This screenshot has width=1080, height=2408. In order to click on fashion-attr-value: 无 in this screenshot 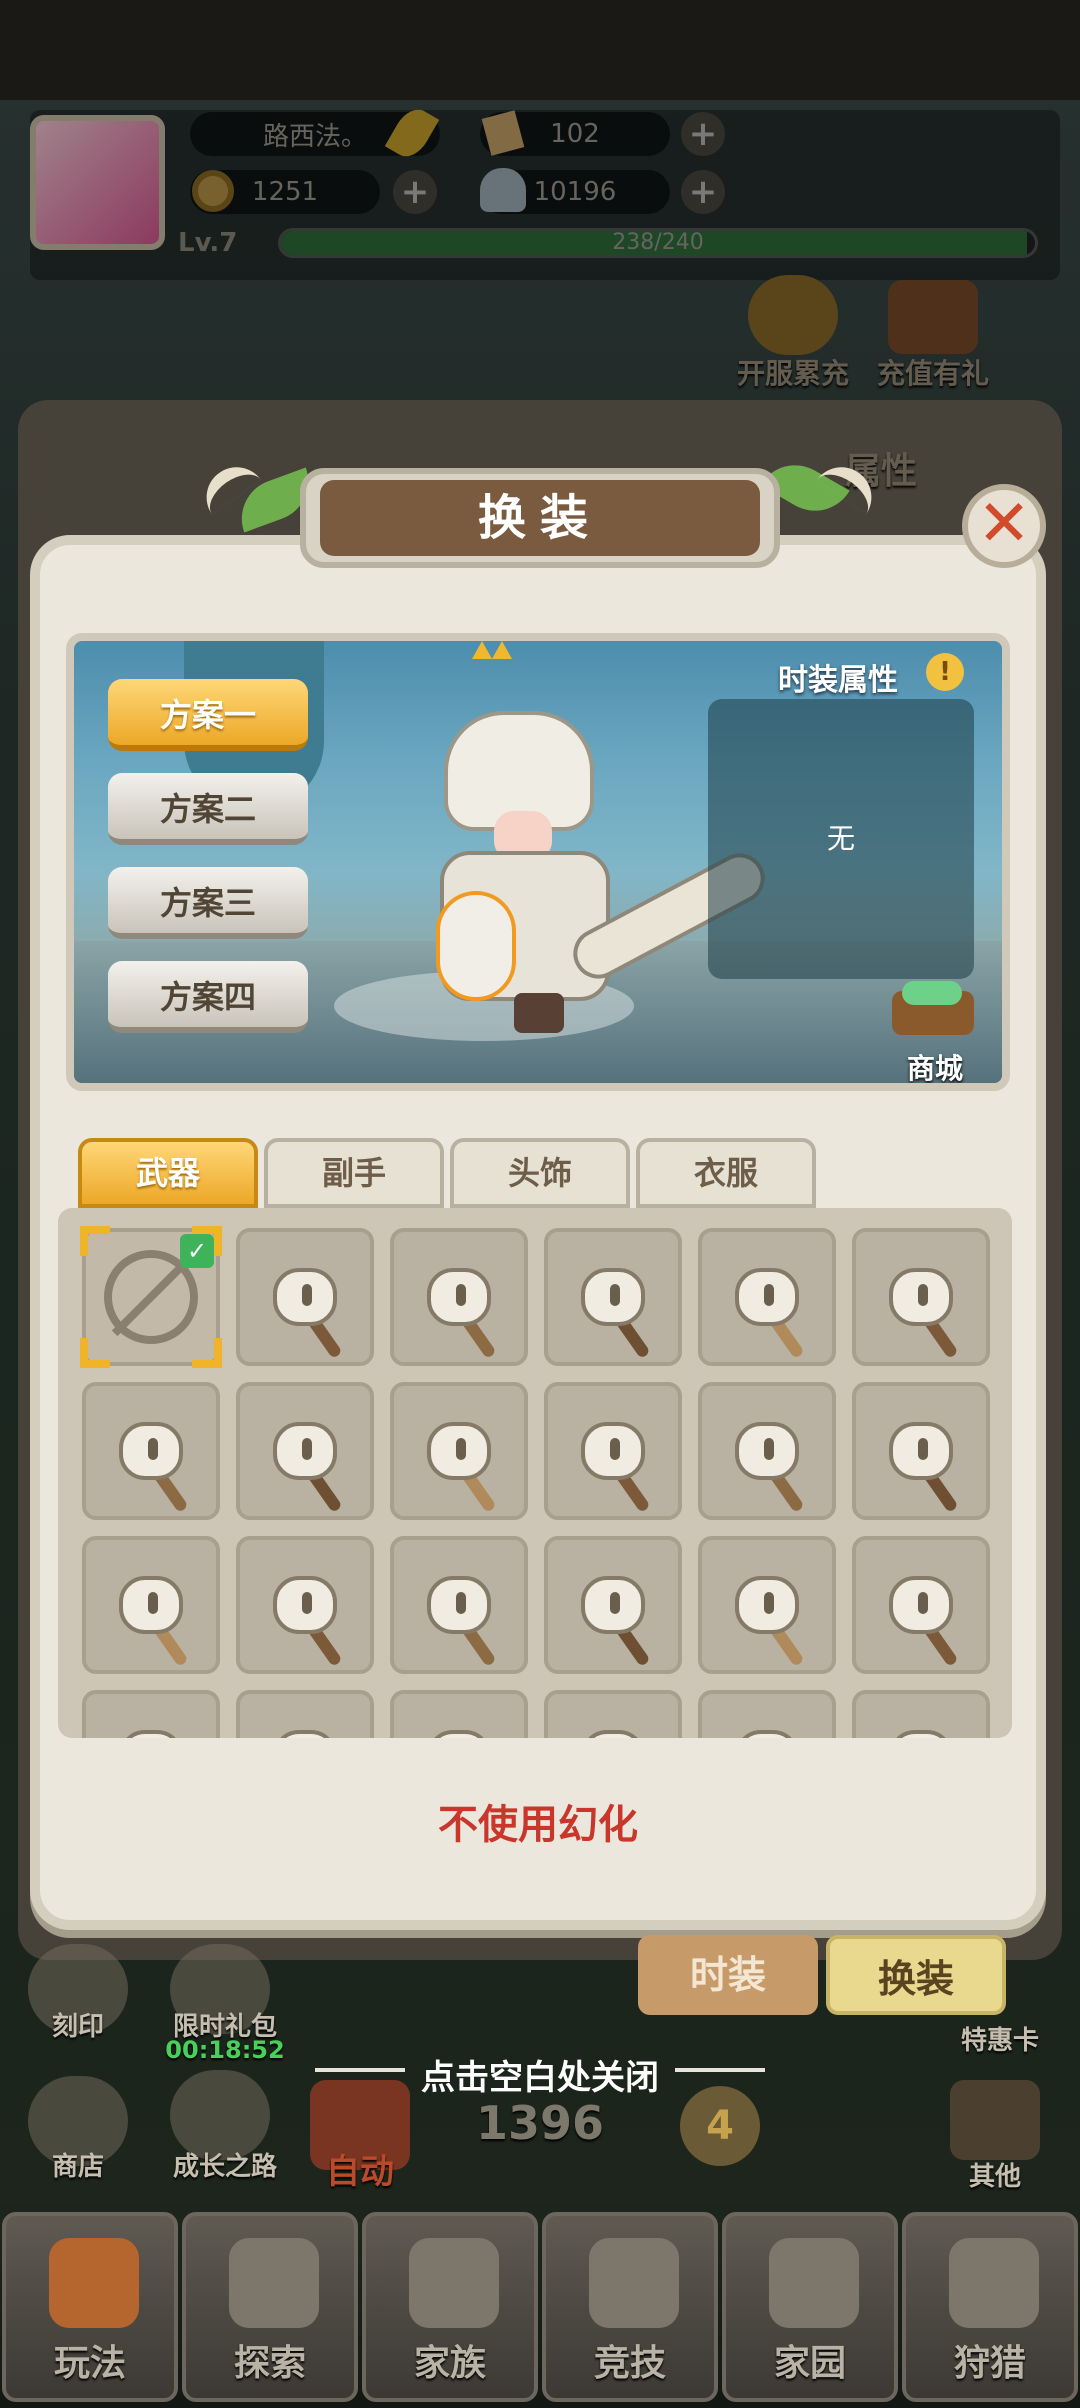, I will do `click(840, 838)`.